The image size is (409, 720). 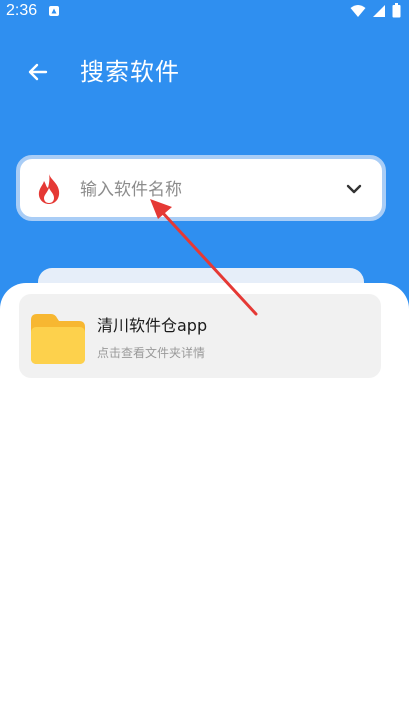 I want to click on search-input, so click(x=205, y=190).